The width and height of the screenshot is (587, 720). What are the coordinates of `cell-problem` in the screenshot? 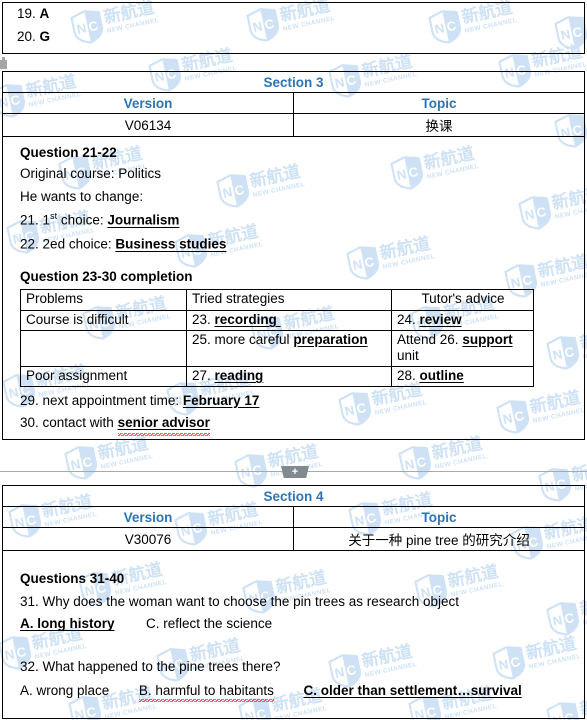 It's located at (103, 348).